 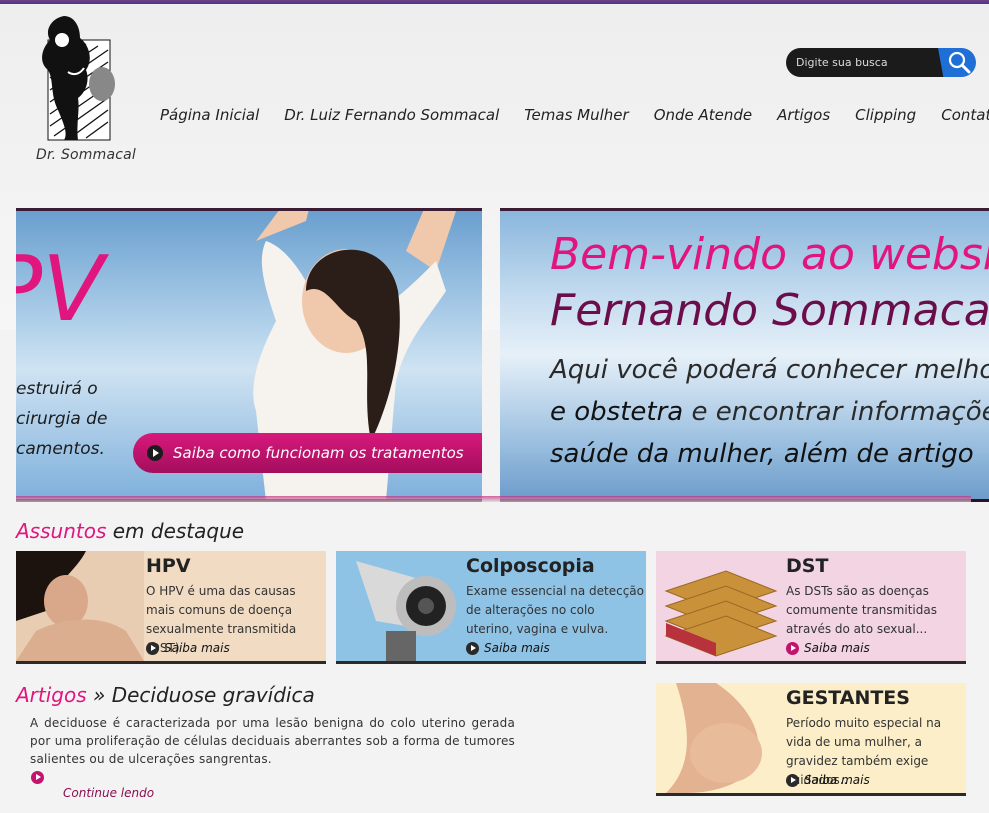 What do you see at coordinates (213, 695) in the screenshot?
I see `article-title: Deciduose gravídica` at bounding box center [213, 695].